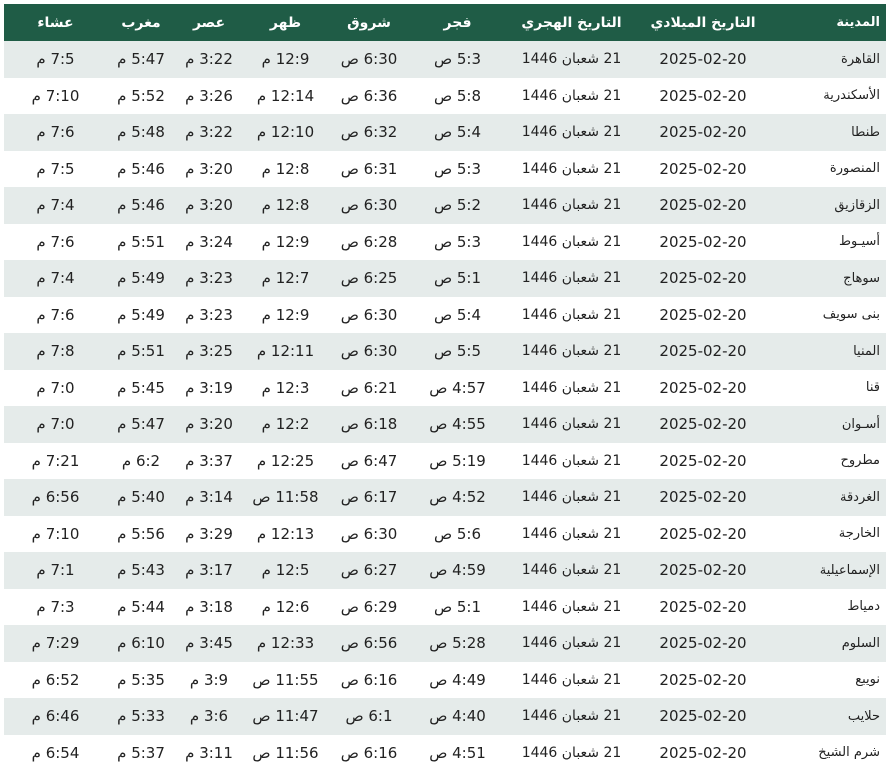  I want to click on header-gregorian-date: التاريخ الميلادي, so click(703, 22).